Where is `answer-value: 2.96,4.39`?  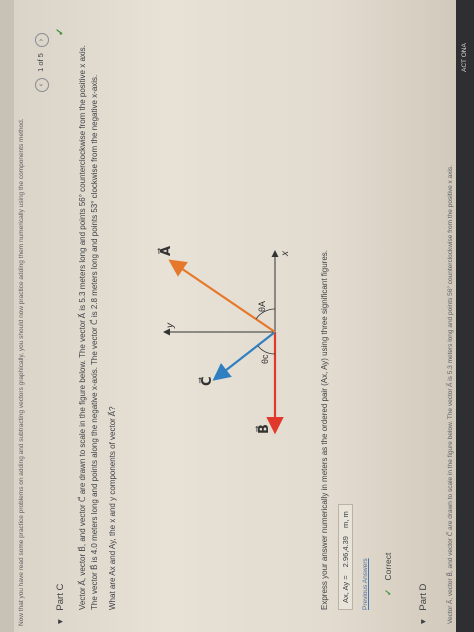 answer-value: 2.96,4.39 is located at coordinates (345, 551).